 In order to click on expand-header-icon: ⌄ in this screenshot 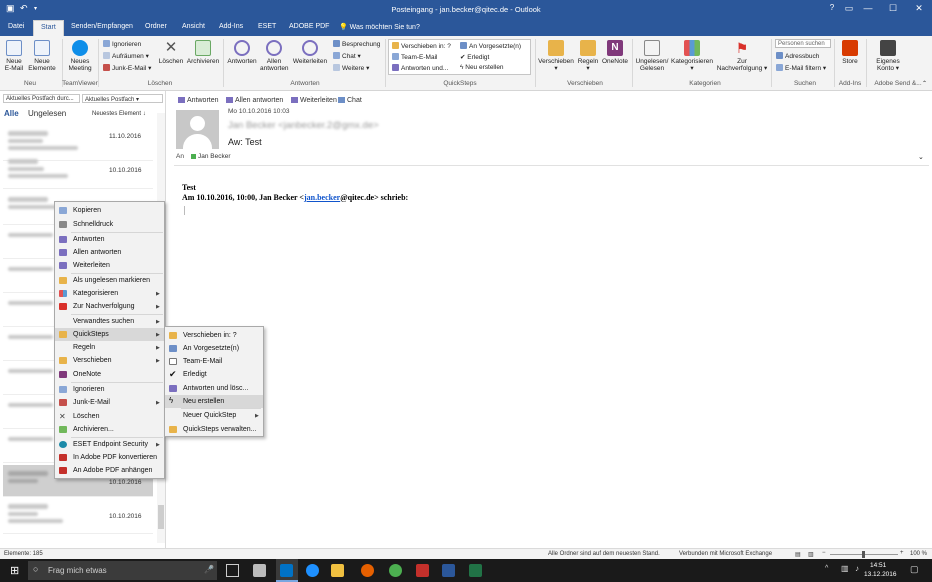, I will do `click(921, 157)`.